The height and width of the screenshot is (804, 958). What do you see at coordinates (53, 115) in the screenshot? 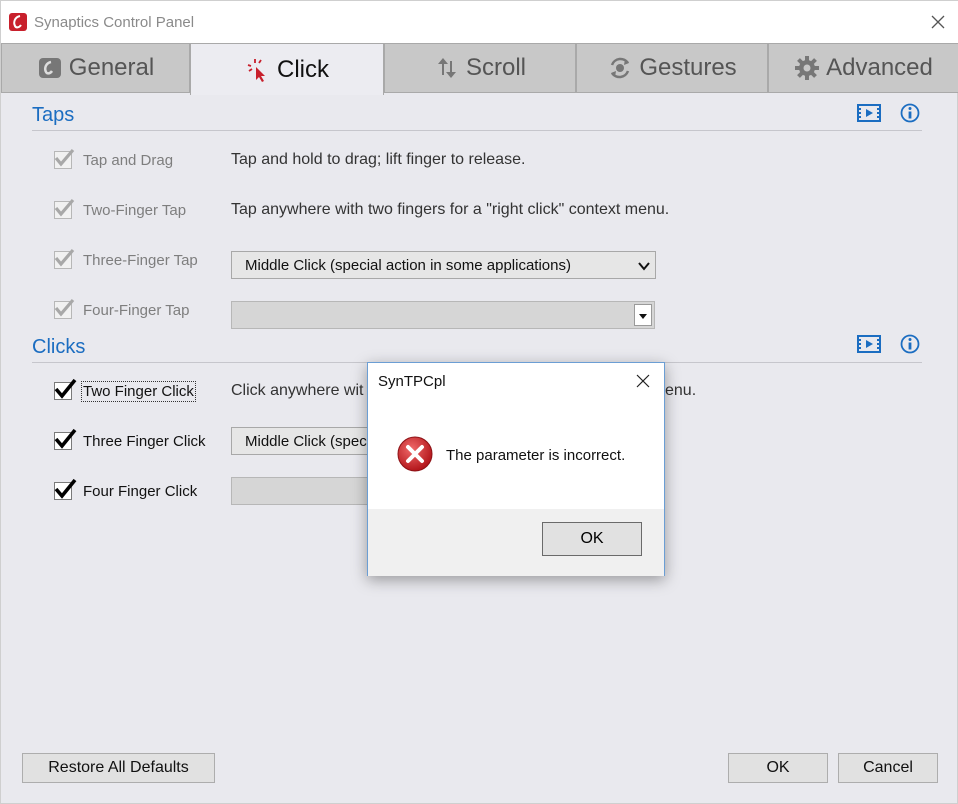
I see `taps-section-title: Taps` at bounding box center [53, 115].